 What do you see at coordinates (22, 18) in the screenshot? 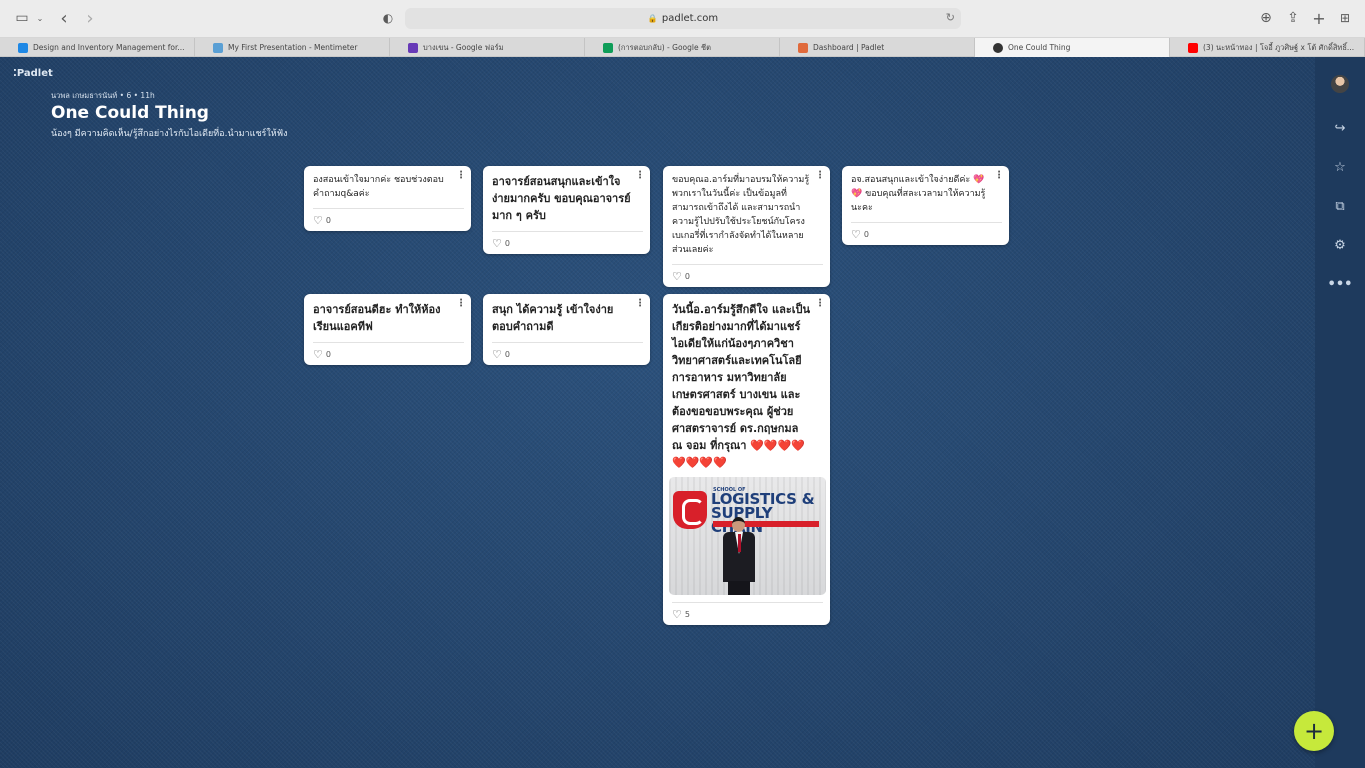
I see `sidebar-toggle-icon: ▭` at bounding box center [22, 18].